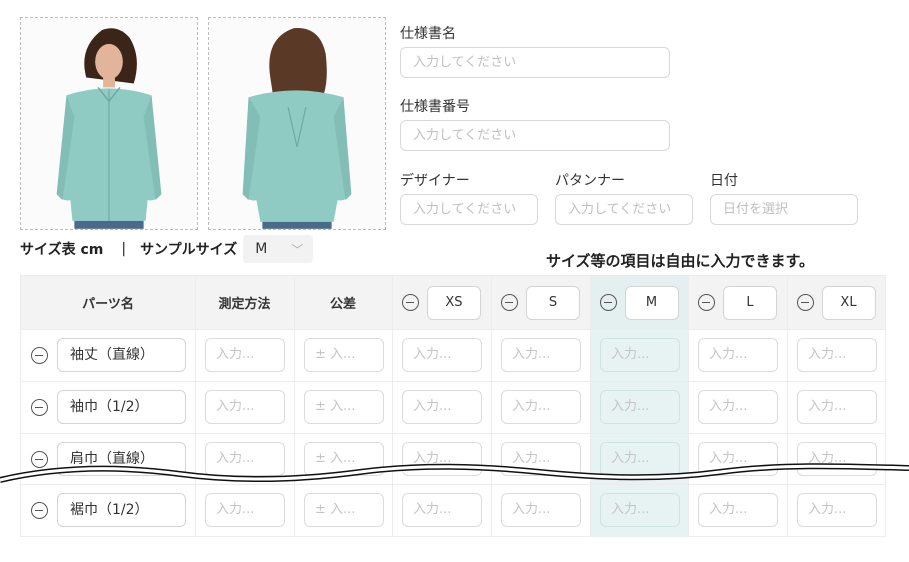 This screenshot has width=909, height=562. What do you see at coordinates (278, 249) in the screenshot?
I see `sample-size-select: M ﹀` at bounding box center [278, 249].